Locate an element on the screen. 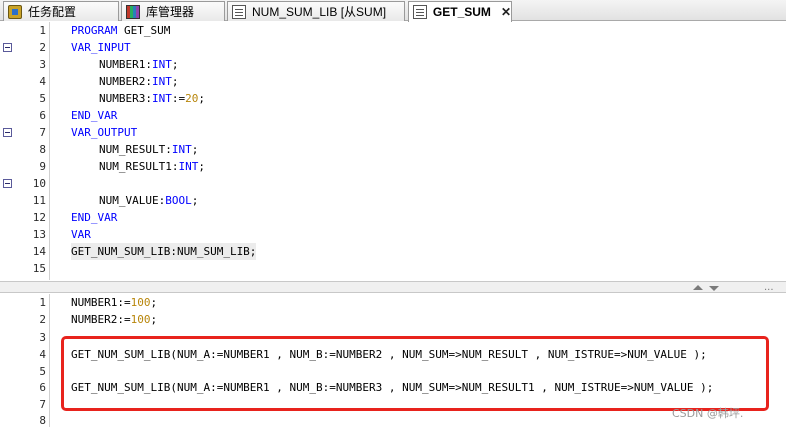  tab-label: 任务配置 is located at coordinates (52, 12).